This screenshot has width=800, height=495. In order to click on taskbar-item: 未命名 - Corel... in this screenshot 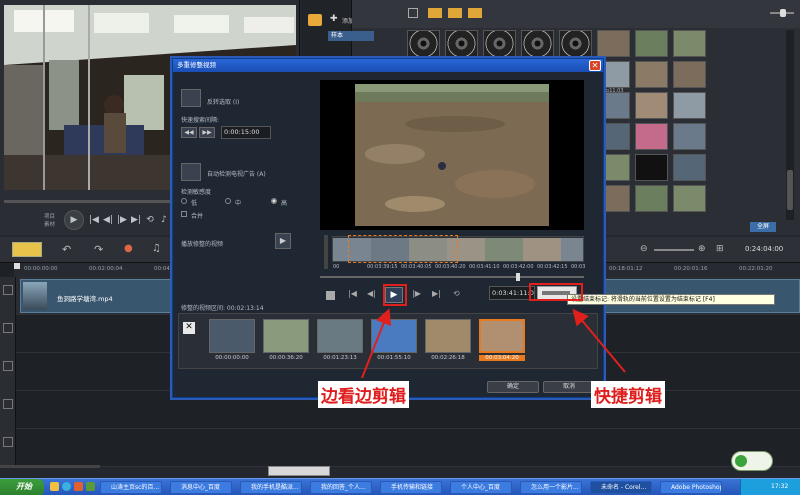, I will do `click(621, 487)`.